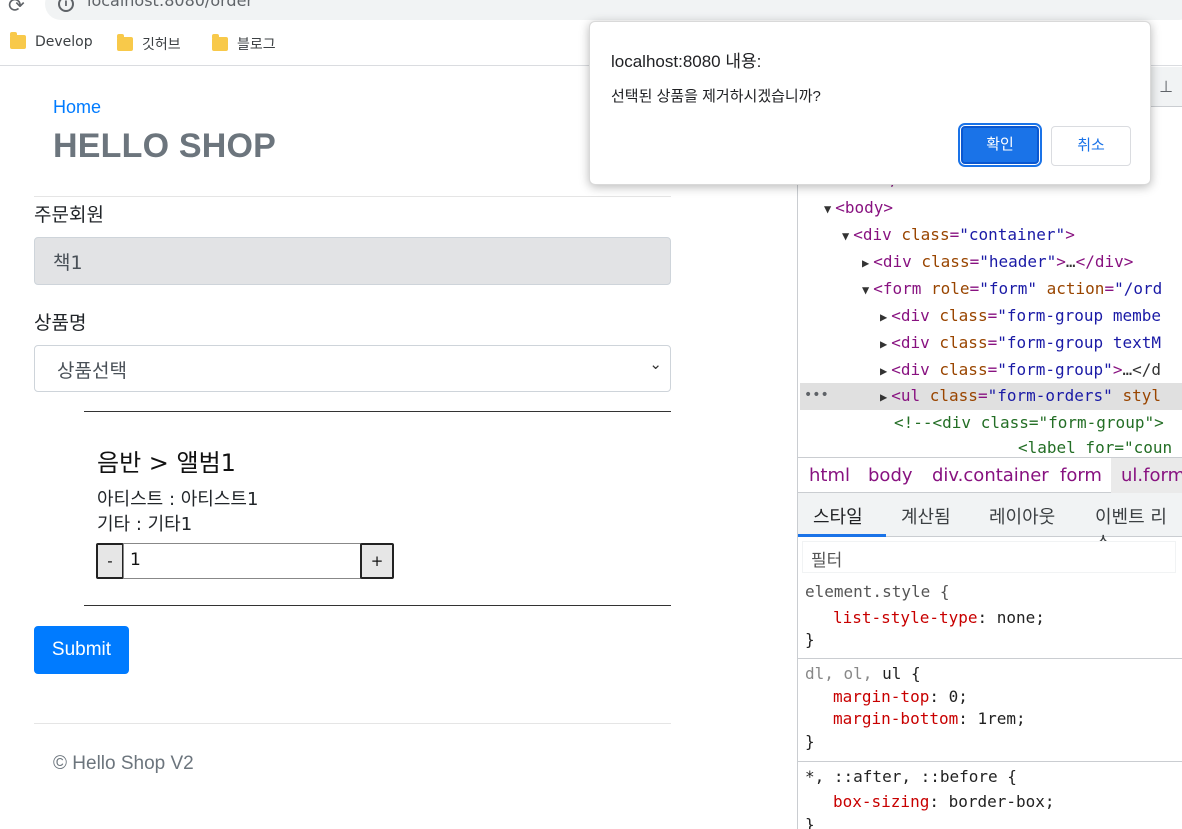  Describe the element at coordinates (377, 605) in the screenshot. I see `order-divider-bottom` at that location.